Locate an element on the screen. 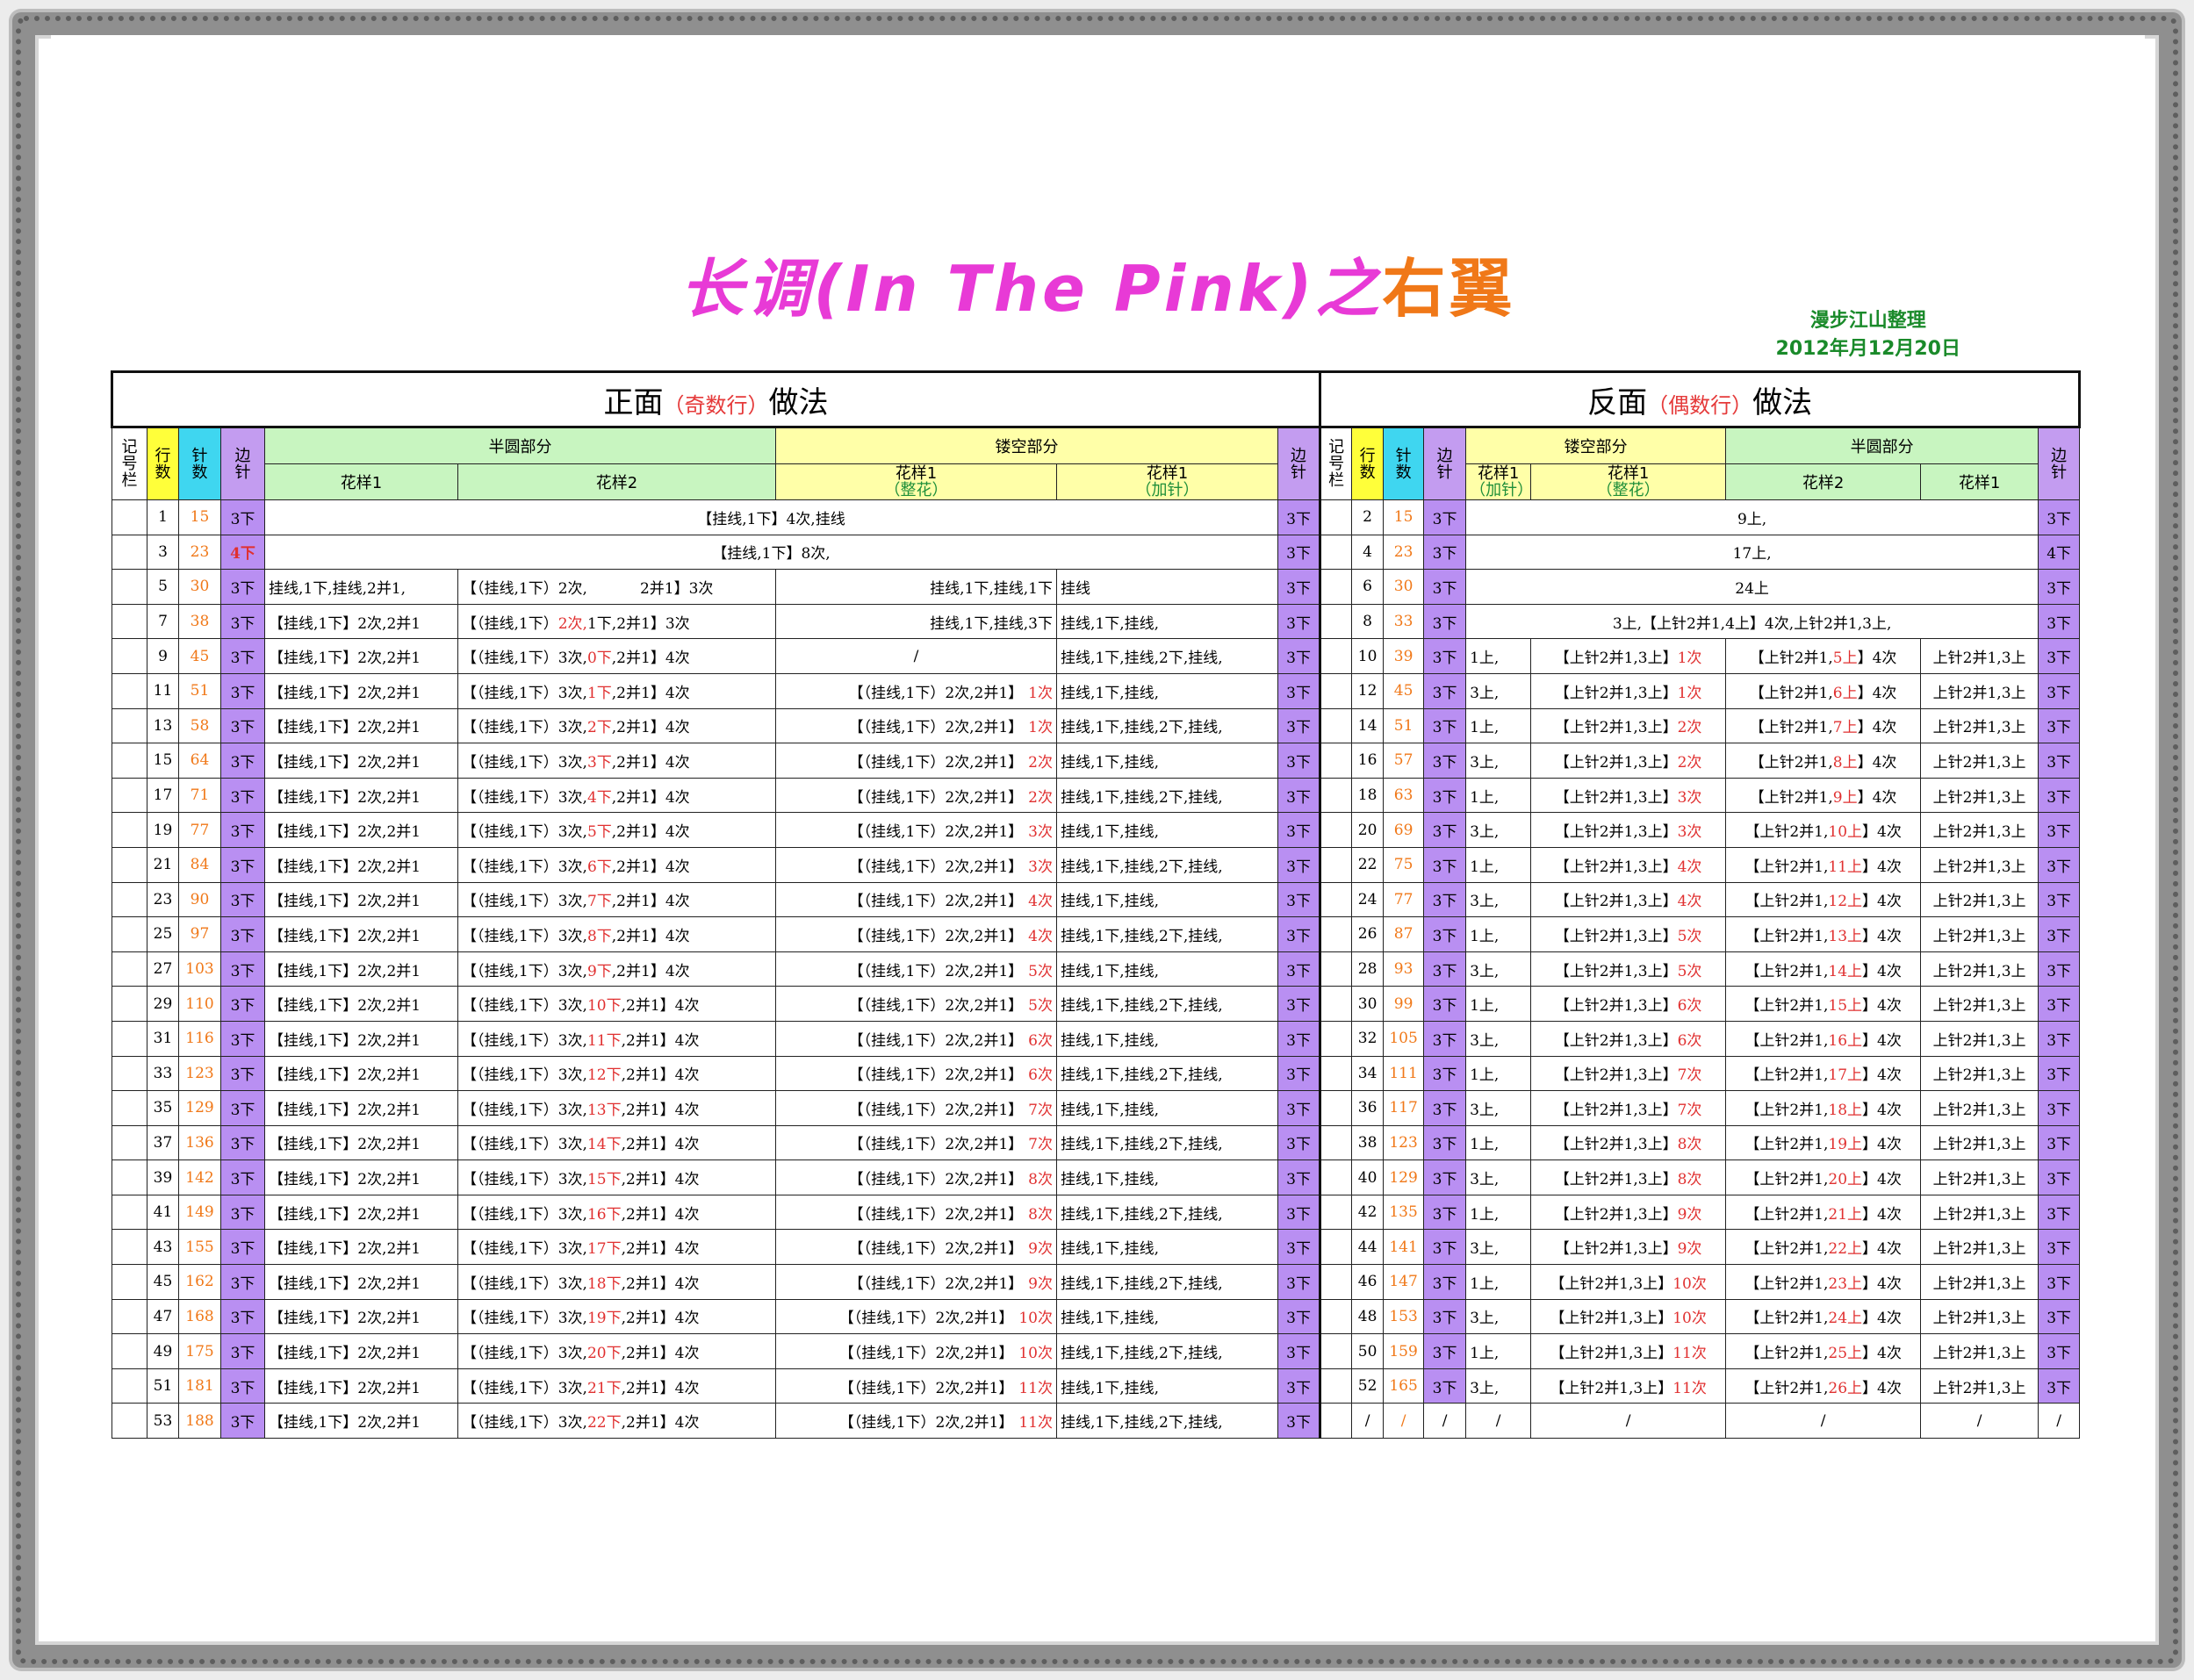 This screenshot has width=2194, height=1680. front-row-number: 23 is located at coordinates (163, 899).